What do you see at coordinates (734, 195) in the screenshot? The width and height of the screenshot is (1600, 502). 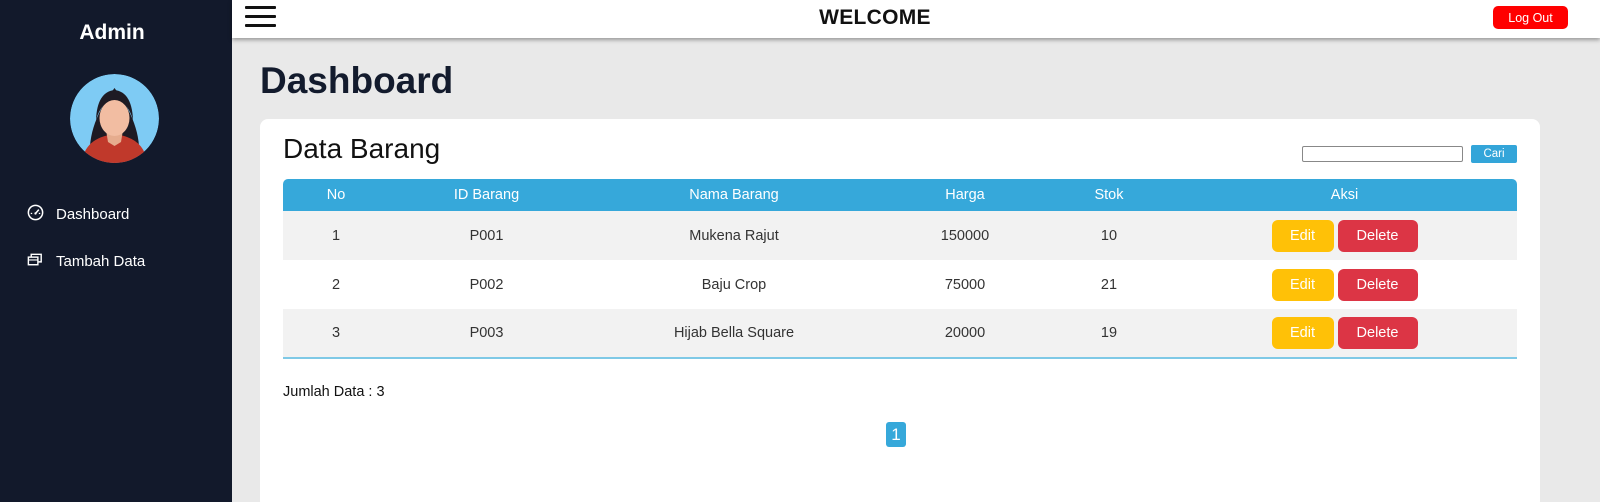 I see `column-header-name: Nama Barang` at bounding box center [734, 195].